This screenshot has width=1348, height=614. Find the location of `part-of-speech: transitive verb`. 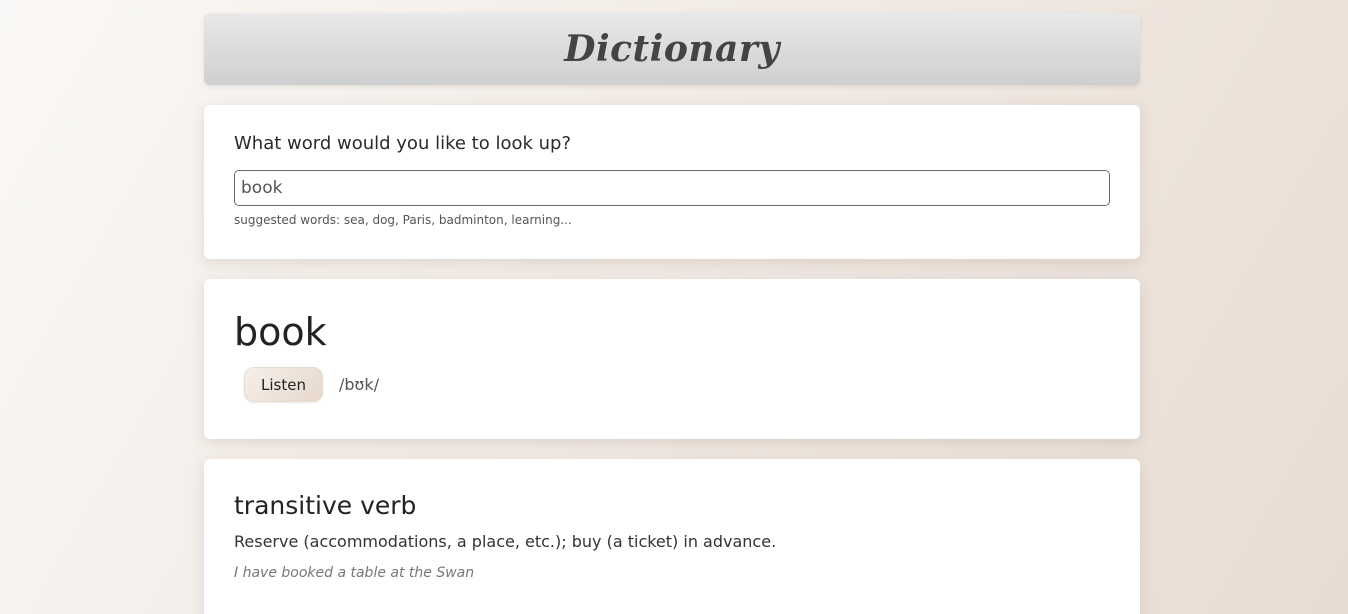

part-of-speech: transitive verb is located at coordinates (325, 505).